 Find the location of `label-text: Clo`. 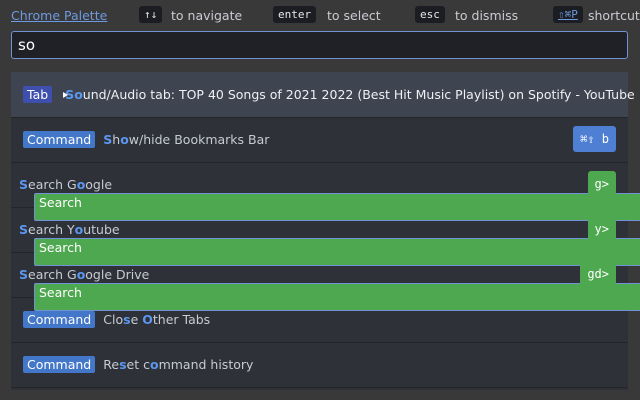

label-text: Clo is located at coordinates (113, 319).